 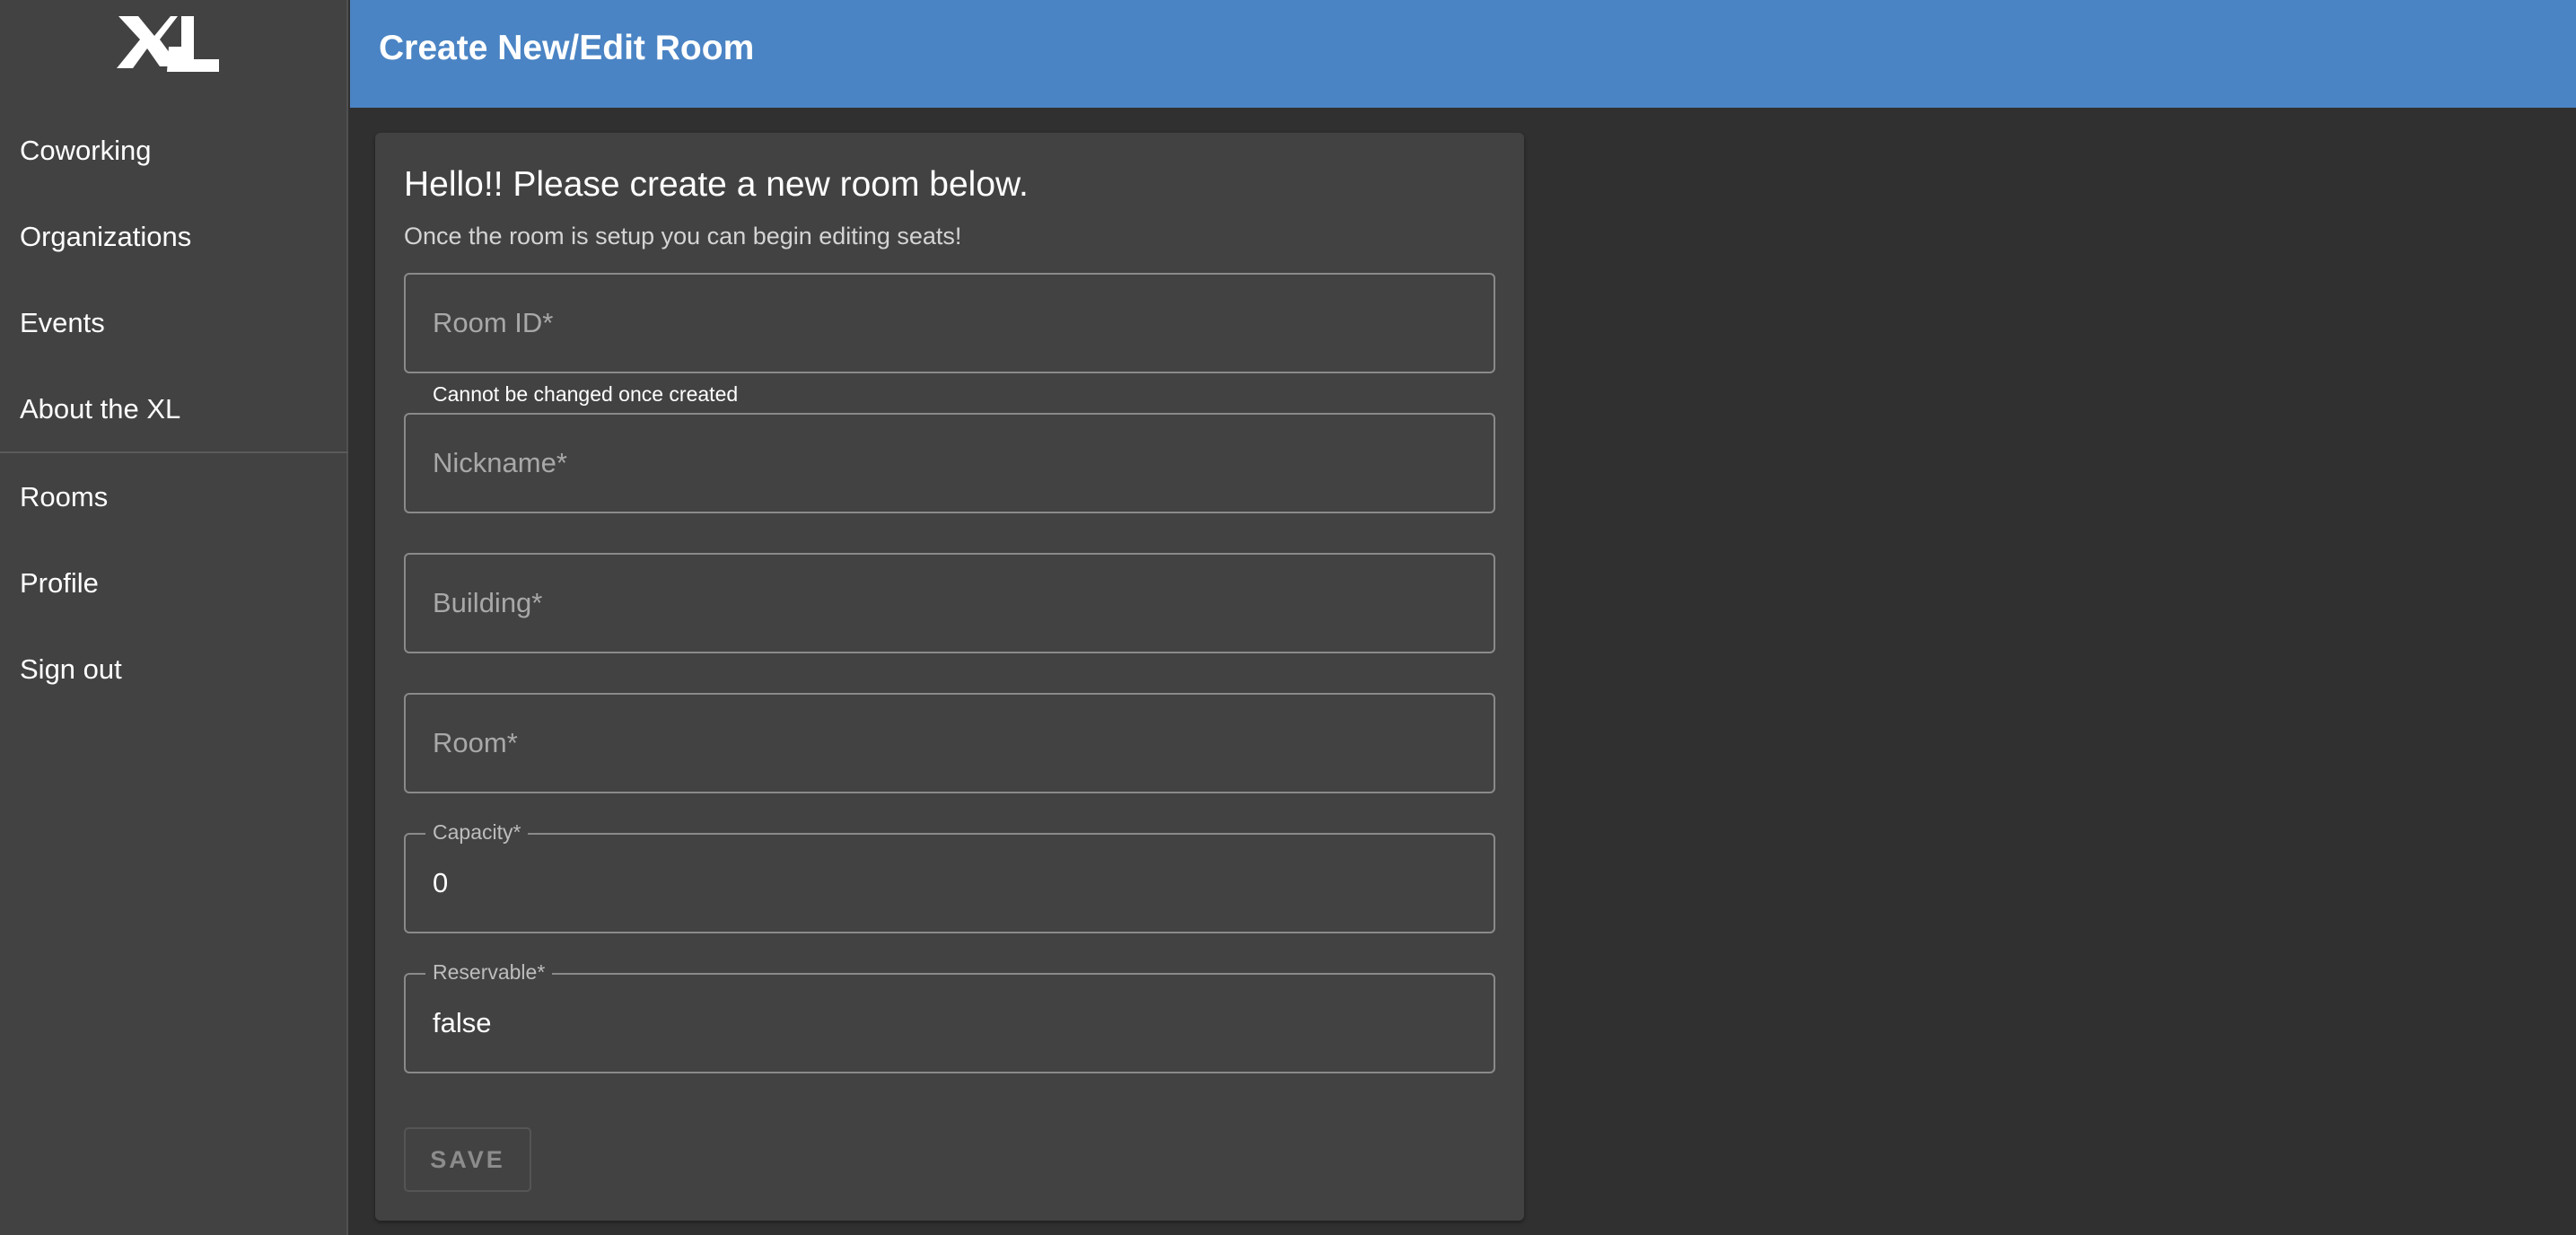 I want to click on sidebar-item-profile: Profile, so click(x=59, y=583).